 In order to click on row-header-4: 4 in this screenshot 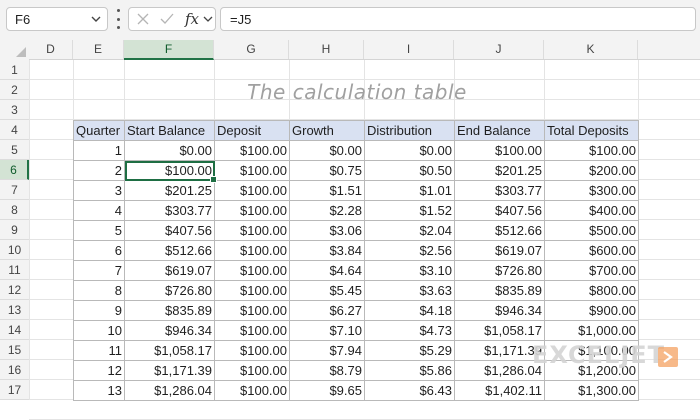, I will do `click(14, 130)`.